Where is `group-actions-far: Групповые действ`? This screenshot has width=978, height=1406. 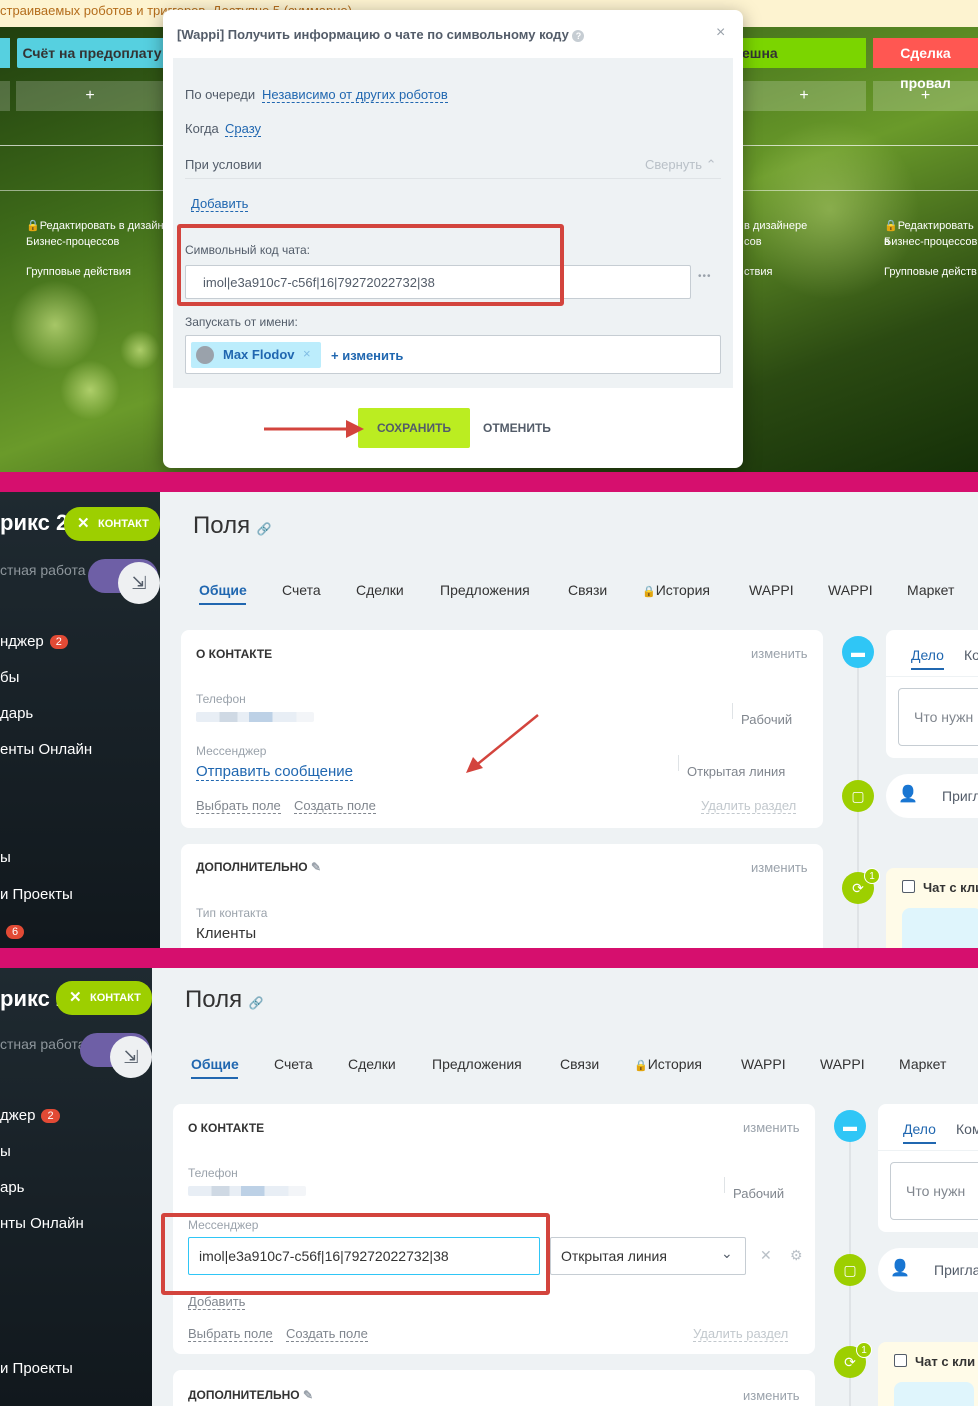
group-actions-far: Групповые действ is located at coordinates (930, 272).